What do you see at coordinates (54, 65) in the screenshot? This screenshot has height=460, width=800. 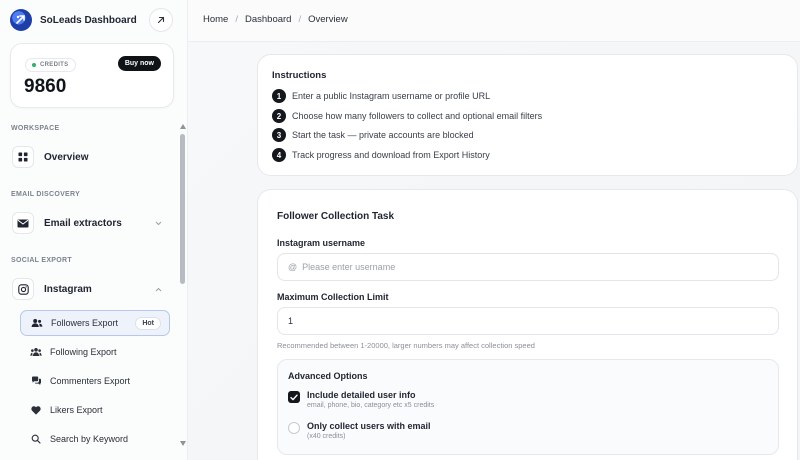 I see `credits-label: CREDITS` at bounding box center [54, 65].